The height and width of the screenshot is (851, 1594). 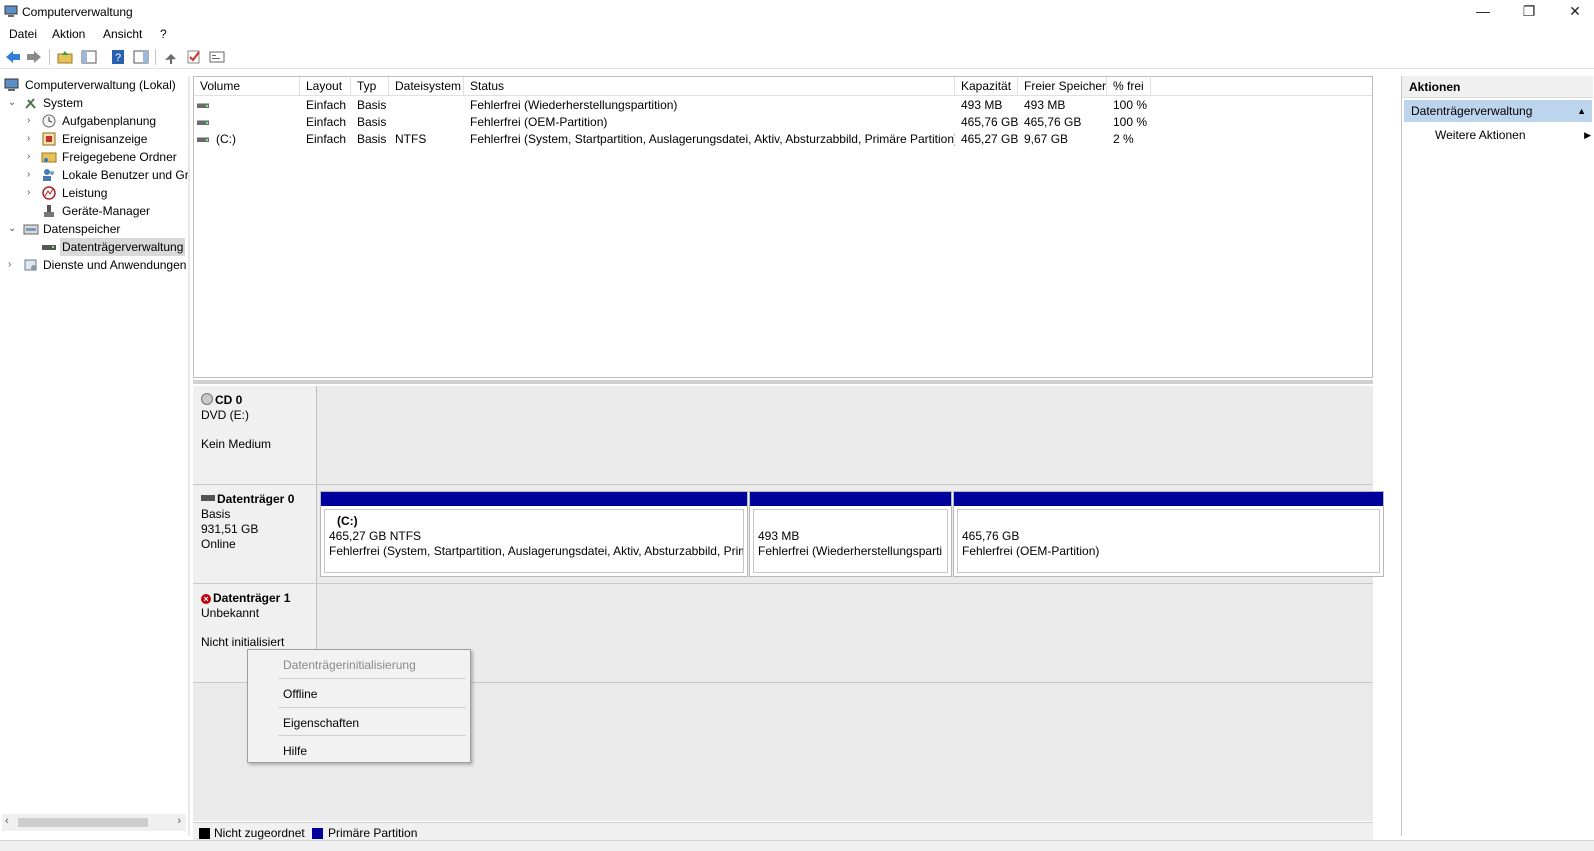 What do you see at coordinates (1480, 135) in the screenshot?
I see `action-label: Weitere Aktionen` at bounding box center [1480, 135].